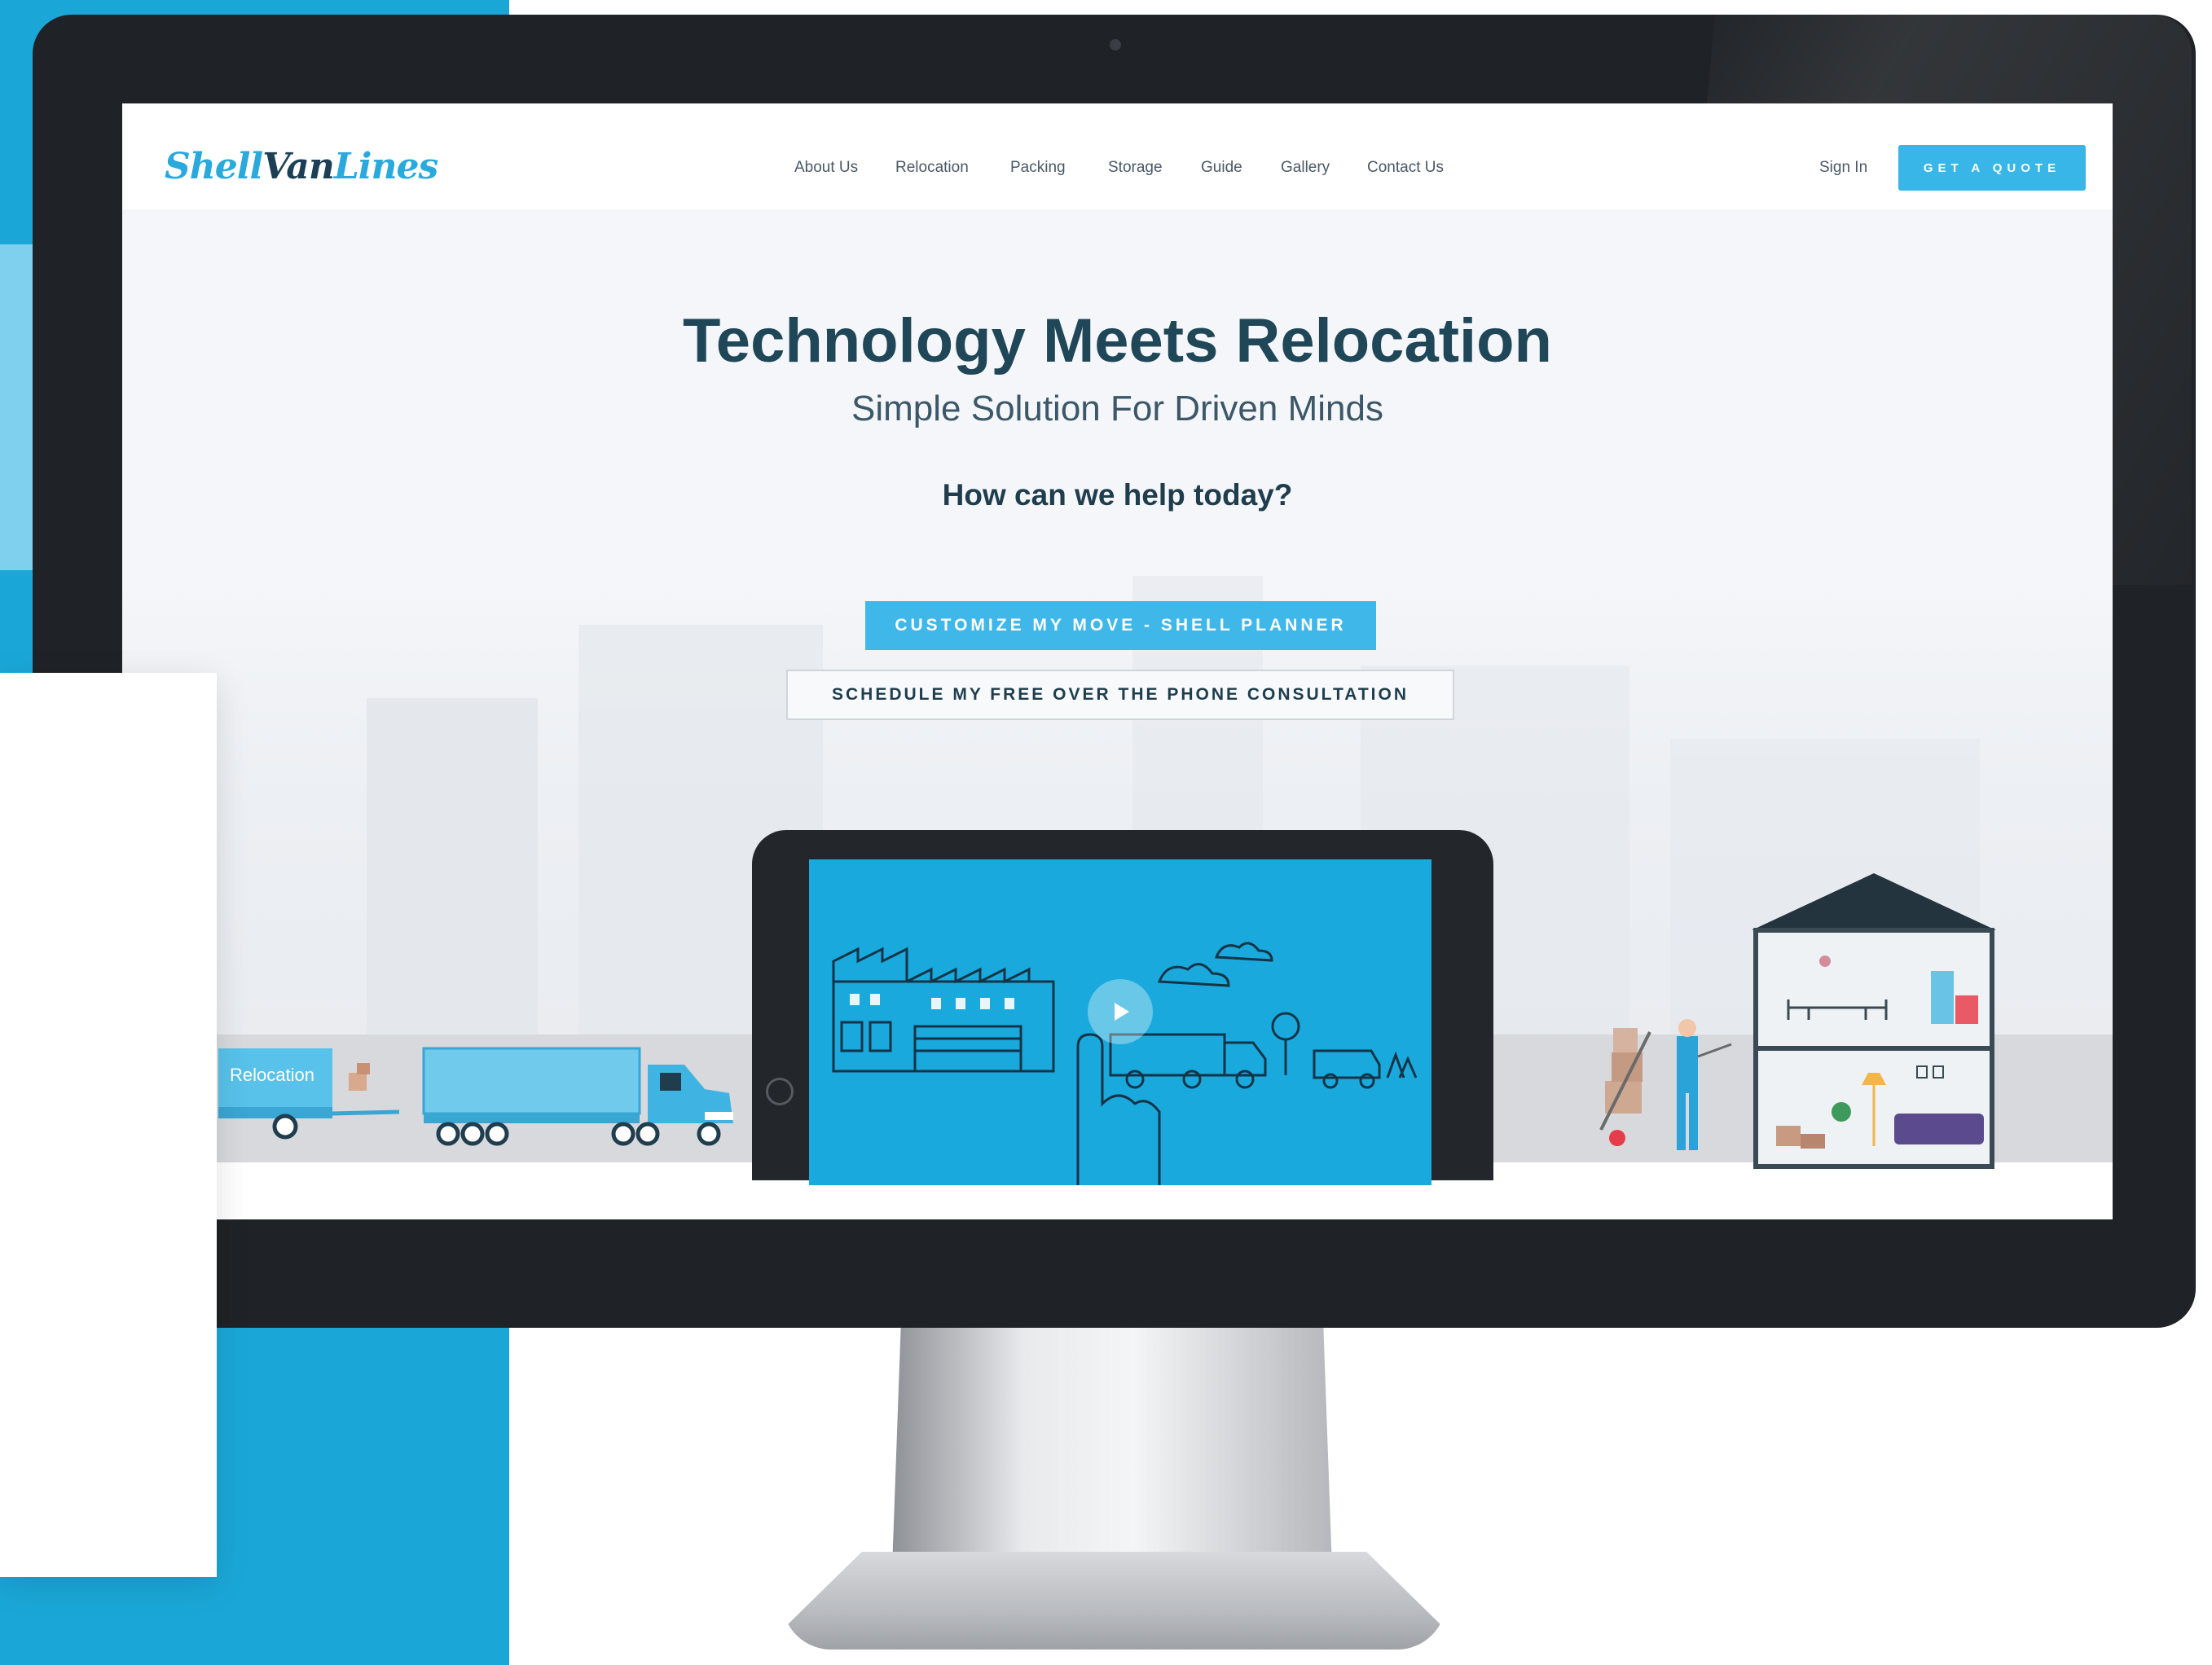 The height and width of the screenshot is (1665, 2212). What do you see at coordinates (1843, 168) in the screenshot?
I see `sign-in-link: Sign In` at bounding box center [1843, 168].